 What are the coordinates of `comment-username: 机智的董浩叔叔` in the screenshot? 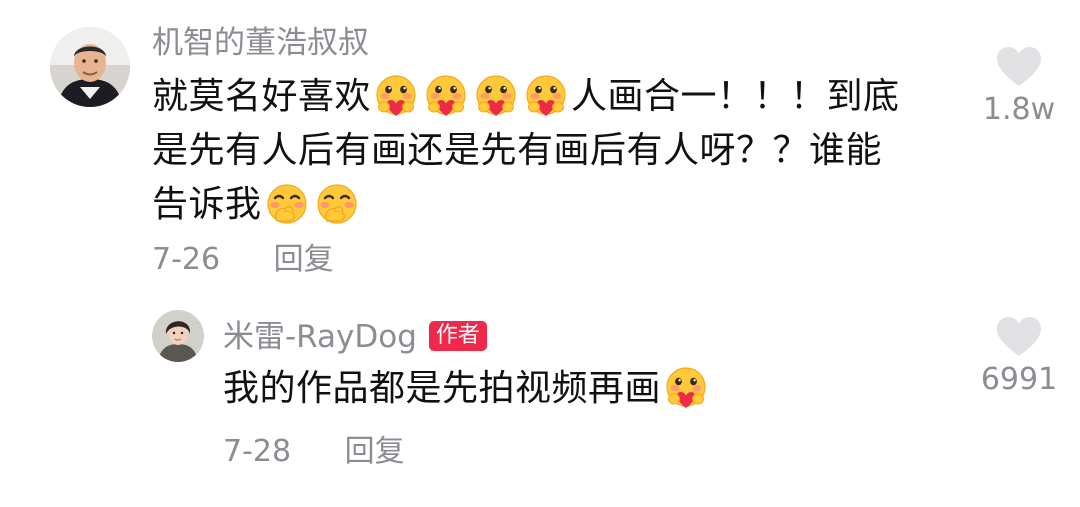 It's located at (260, 43).